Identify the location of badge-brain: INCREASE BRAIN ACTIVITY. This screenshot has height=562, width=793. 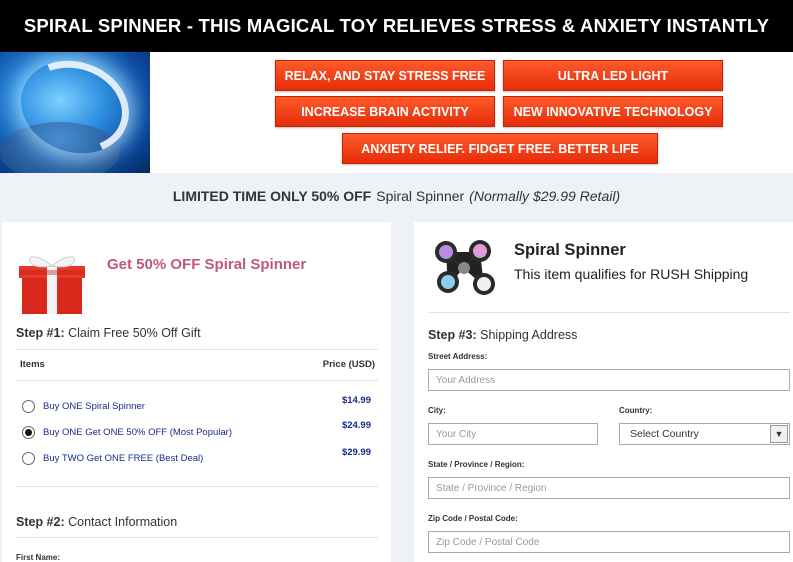
(385, 111).